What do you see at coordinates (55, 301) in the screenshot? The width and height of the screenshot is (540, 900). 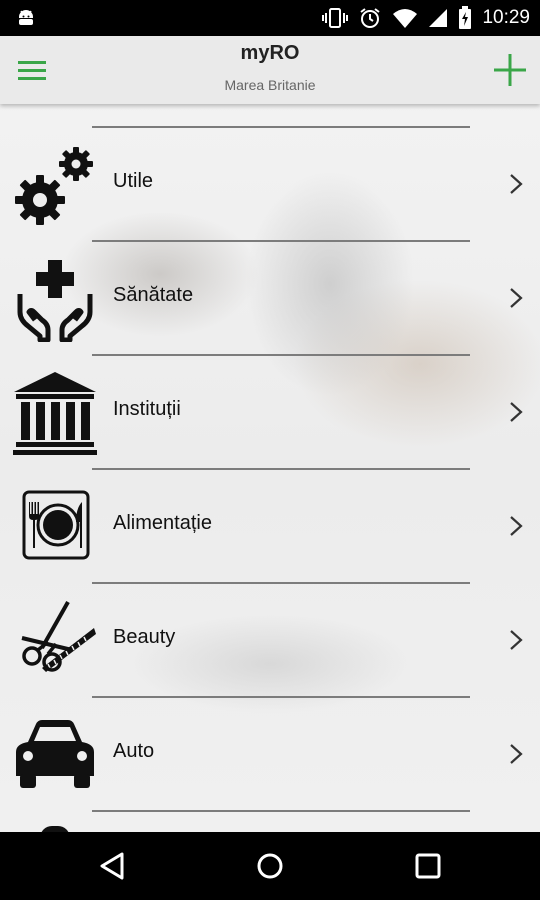 I see `health-hands-icon` at bounding box center [55, 301].